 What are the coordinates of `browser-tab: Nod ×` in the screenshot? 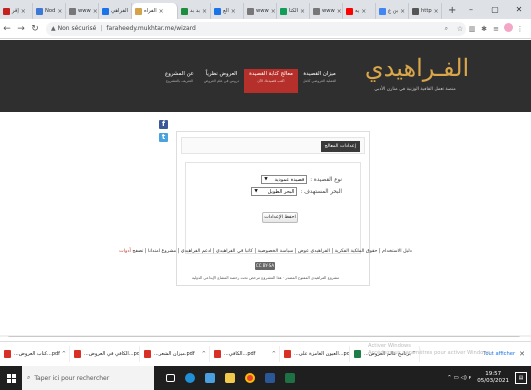 It's located at (49, 11).